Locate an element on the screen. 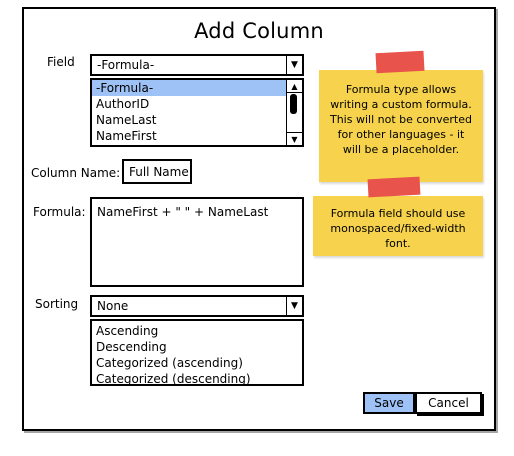 The image size is (514, 456). field-option: NameLast is located at coordinates (197, 120).